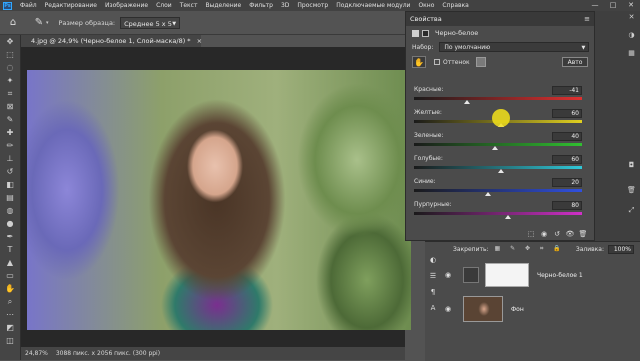  What do you see at coordinates (285, 5) in the screenshot?
I see `menu-item: 3D` at bounding box center [285, 5].